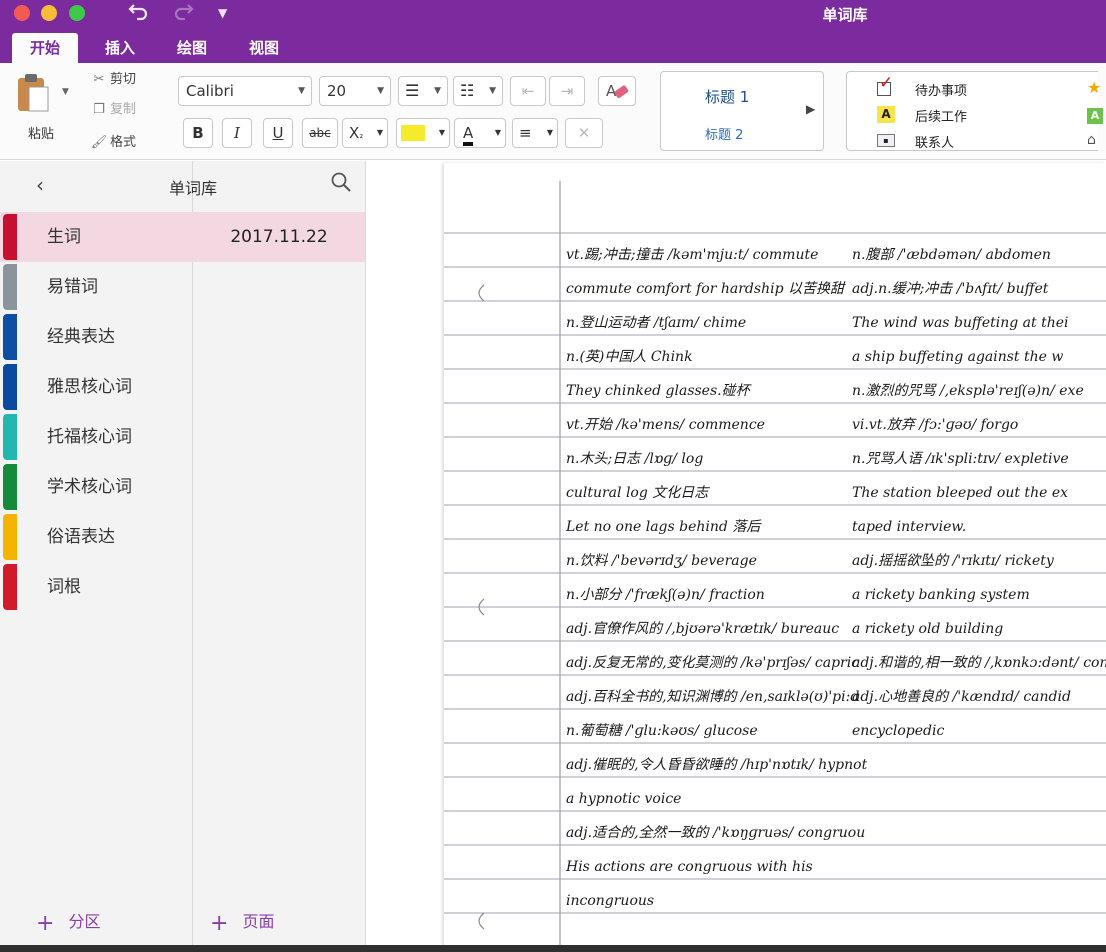  I want to click on increase-indent-button: ⇥, so click(567, 91).